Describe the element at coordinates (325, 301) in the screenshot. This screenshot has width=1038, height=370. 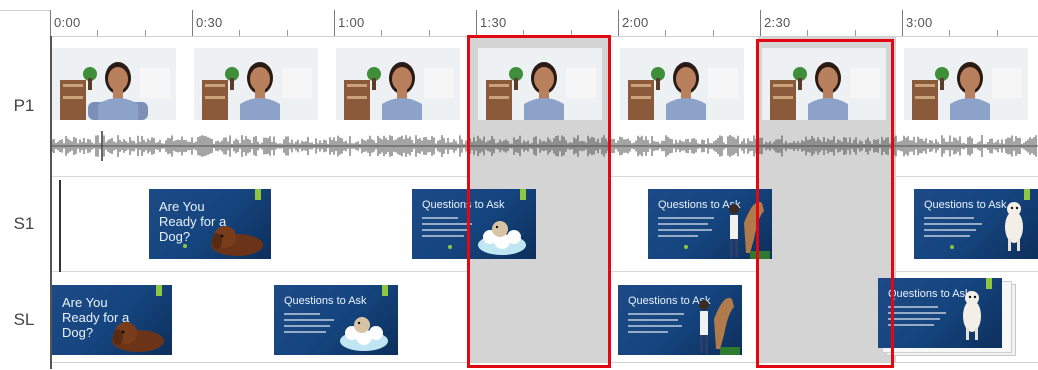
I see `slide-title: Questions to Ask` at that location.